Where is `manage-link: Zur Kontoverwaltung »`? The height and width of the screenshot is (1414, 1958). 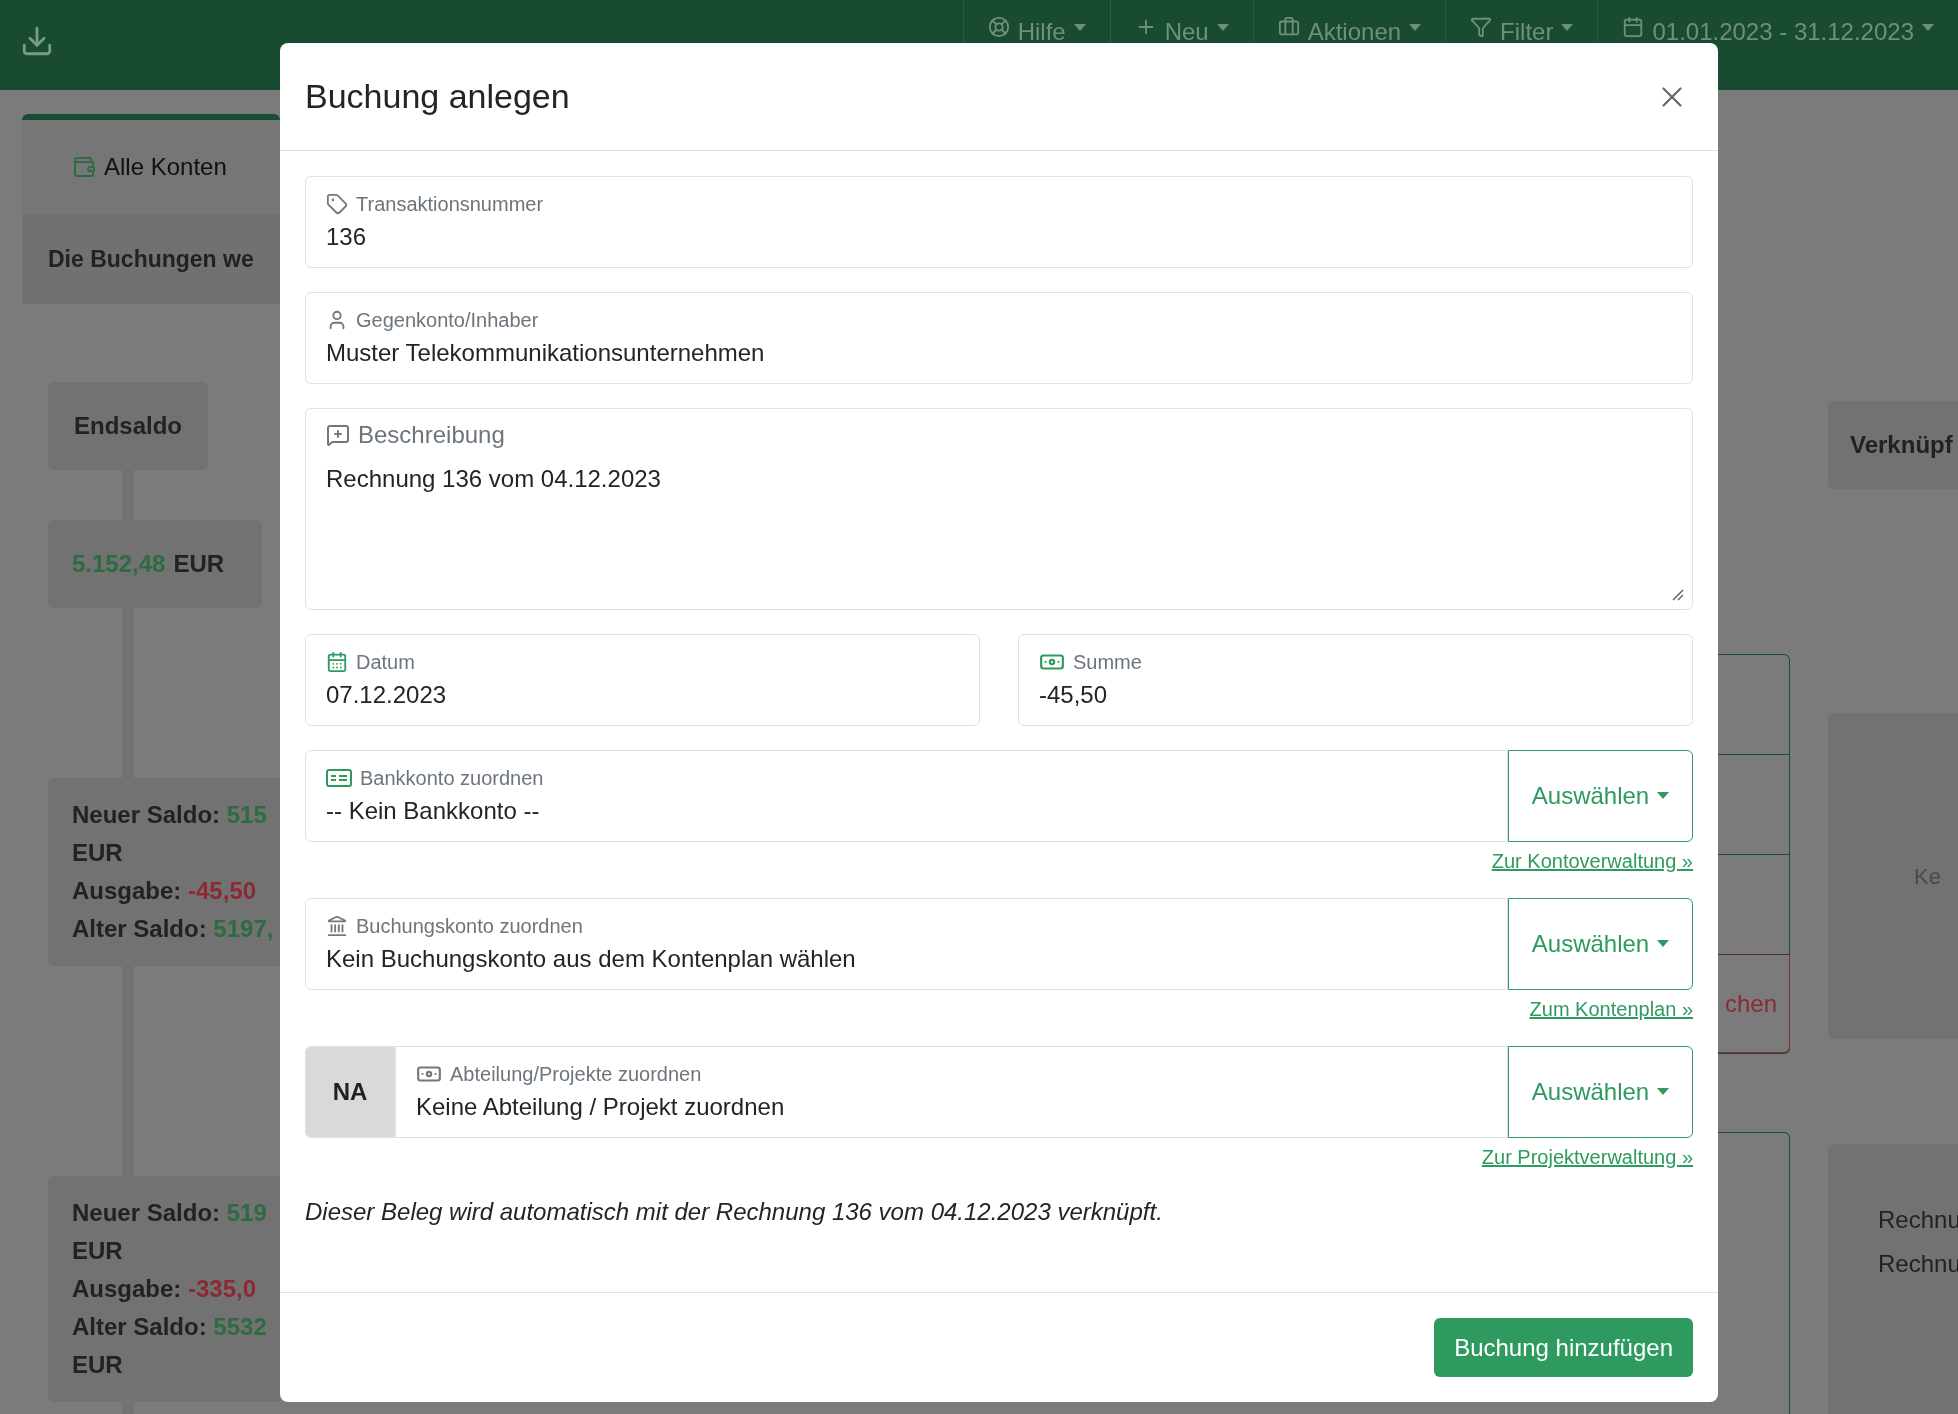
manage-link: Zur Kontoverwaltung » is located at coordinates (1592, 861).